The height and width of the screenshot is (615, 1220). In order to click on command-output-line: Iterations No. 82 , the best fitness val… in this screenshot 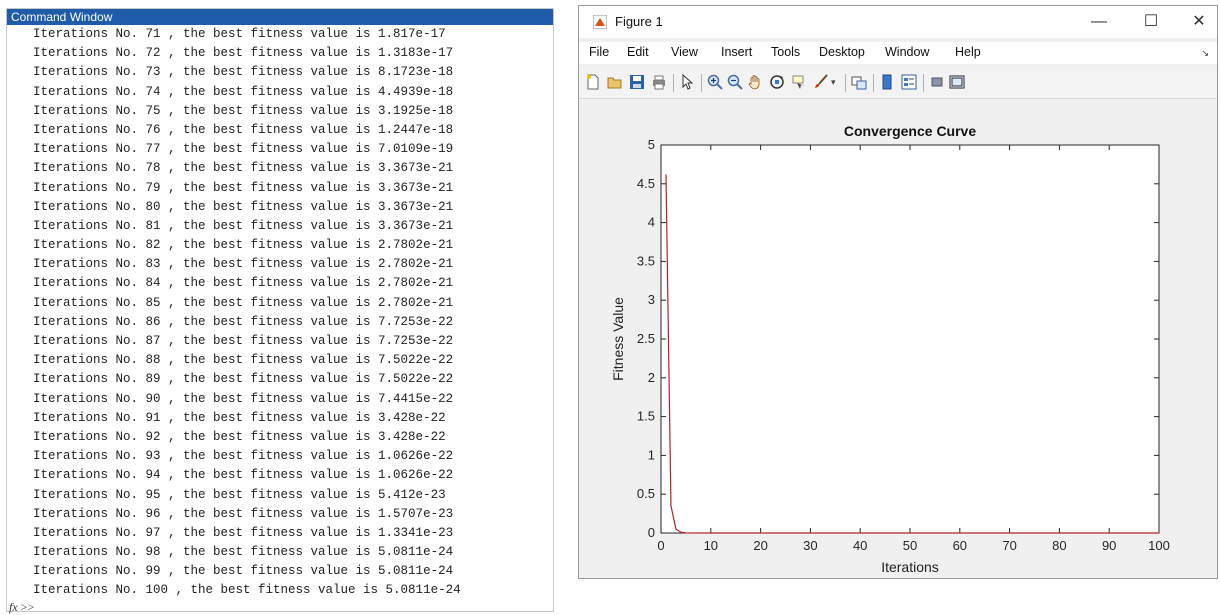, I will do `click(243, 245)`.